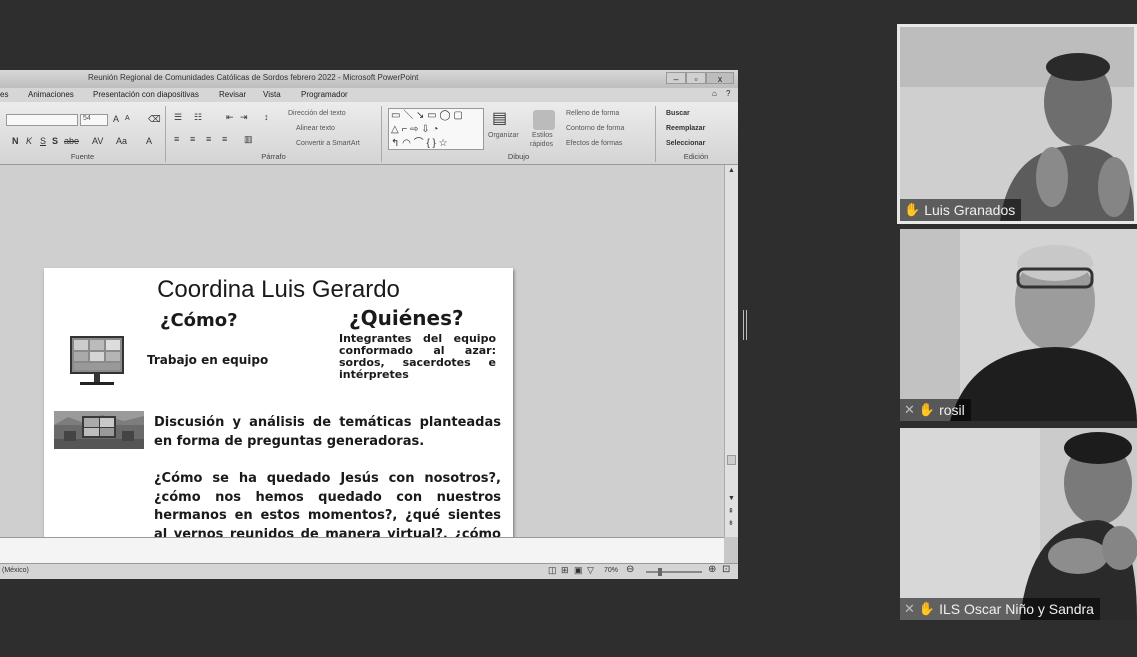  What do you see at coordinates (731, 498) in the screenshot?
I see `scroll-down-icon: ▼` at bounding box center [731, 498].